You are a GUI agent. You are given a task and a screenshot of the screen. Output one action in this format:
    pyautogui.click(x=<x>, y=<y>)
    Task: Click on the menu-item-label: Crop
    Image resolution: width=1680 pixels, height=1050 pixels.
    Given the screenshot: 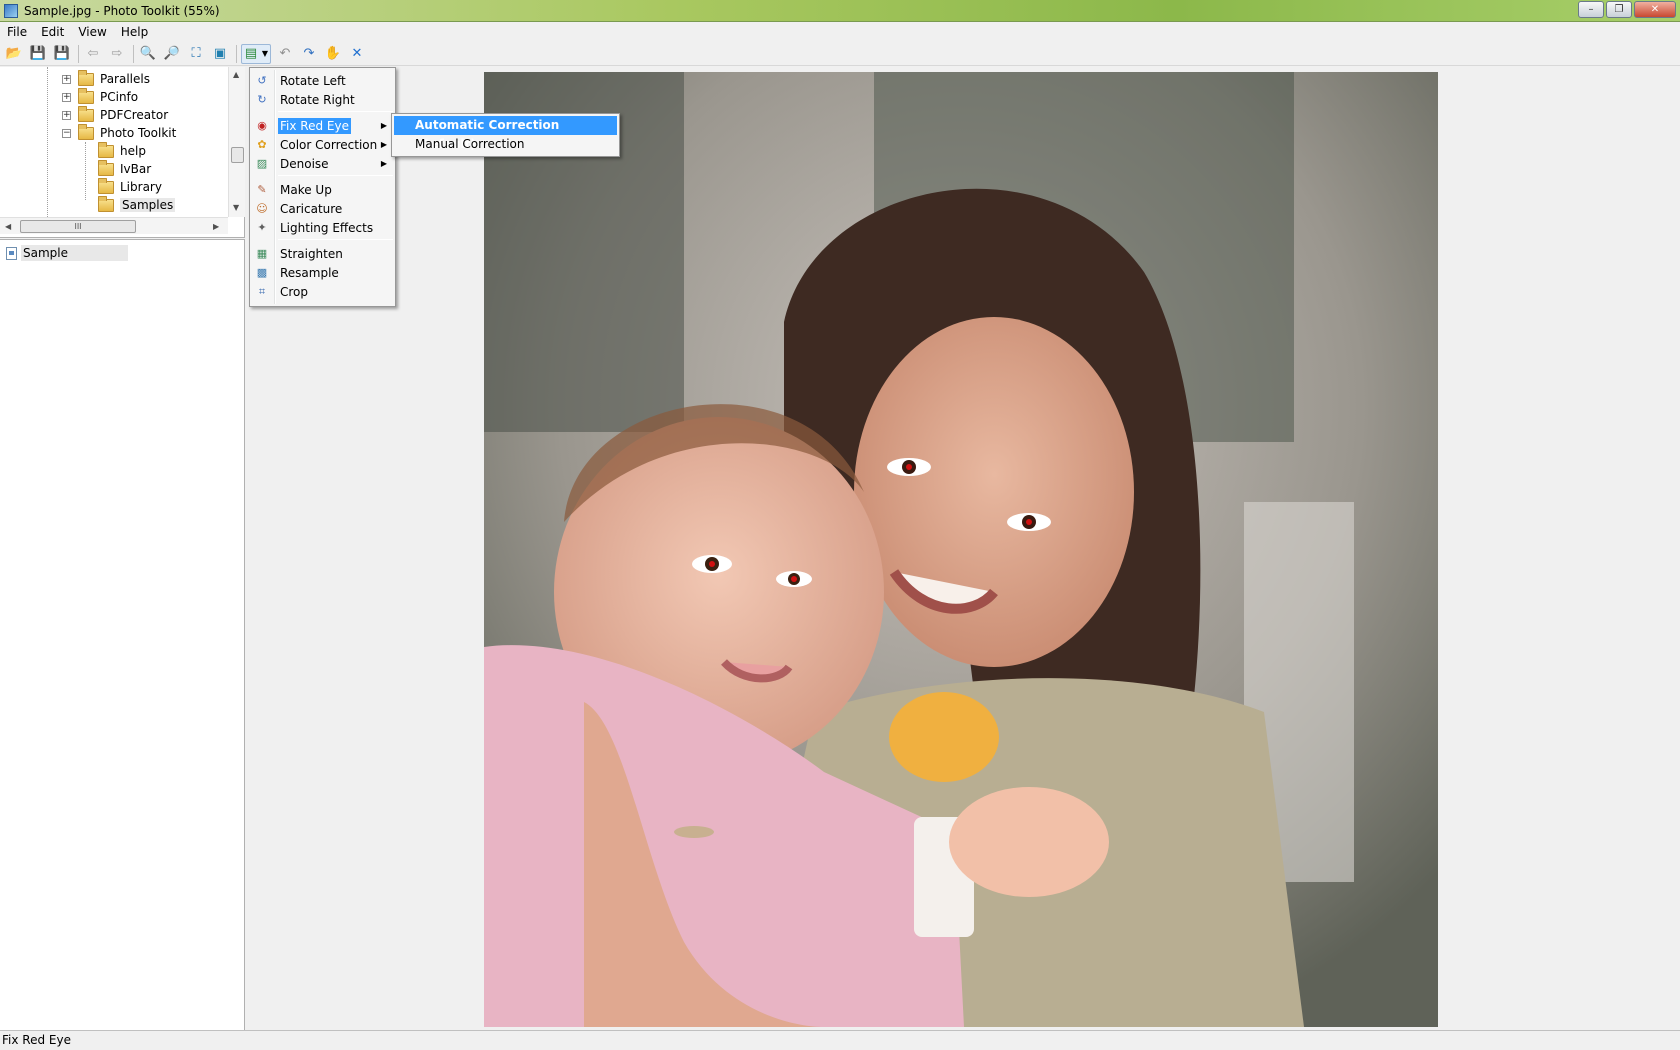 What is the action you would take?
    pyautogui.click(x=294, y=291)
    